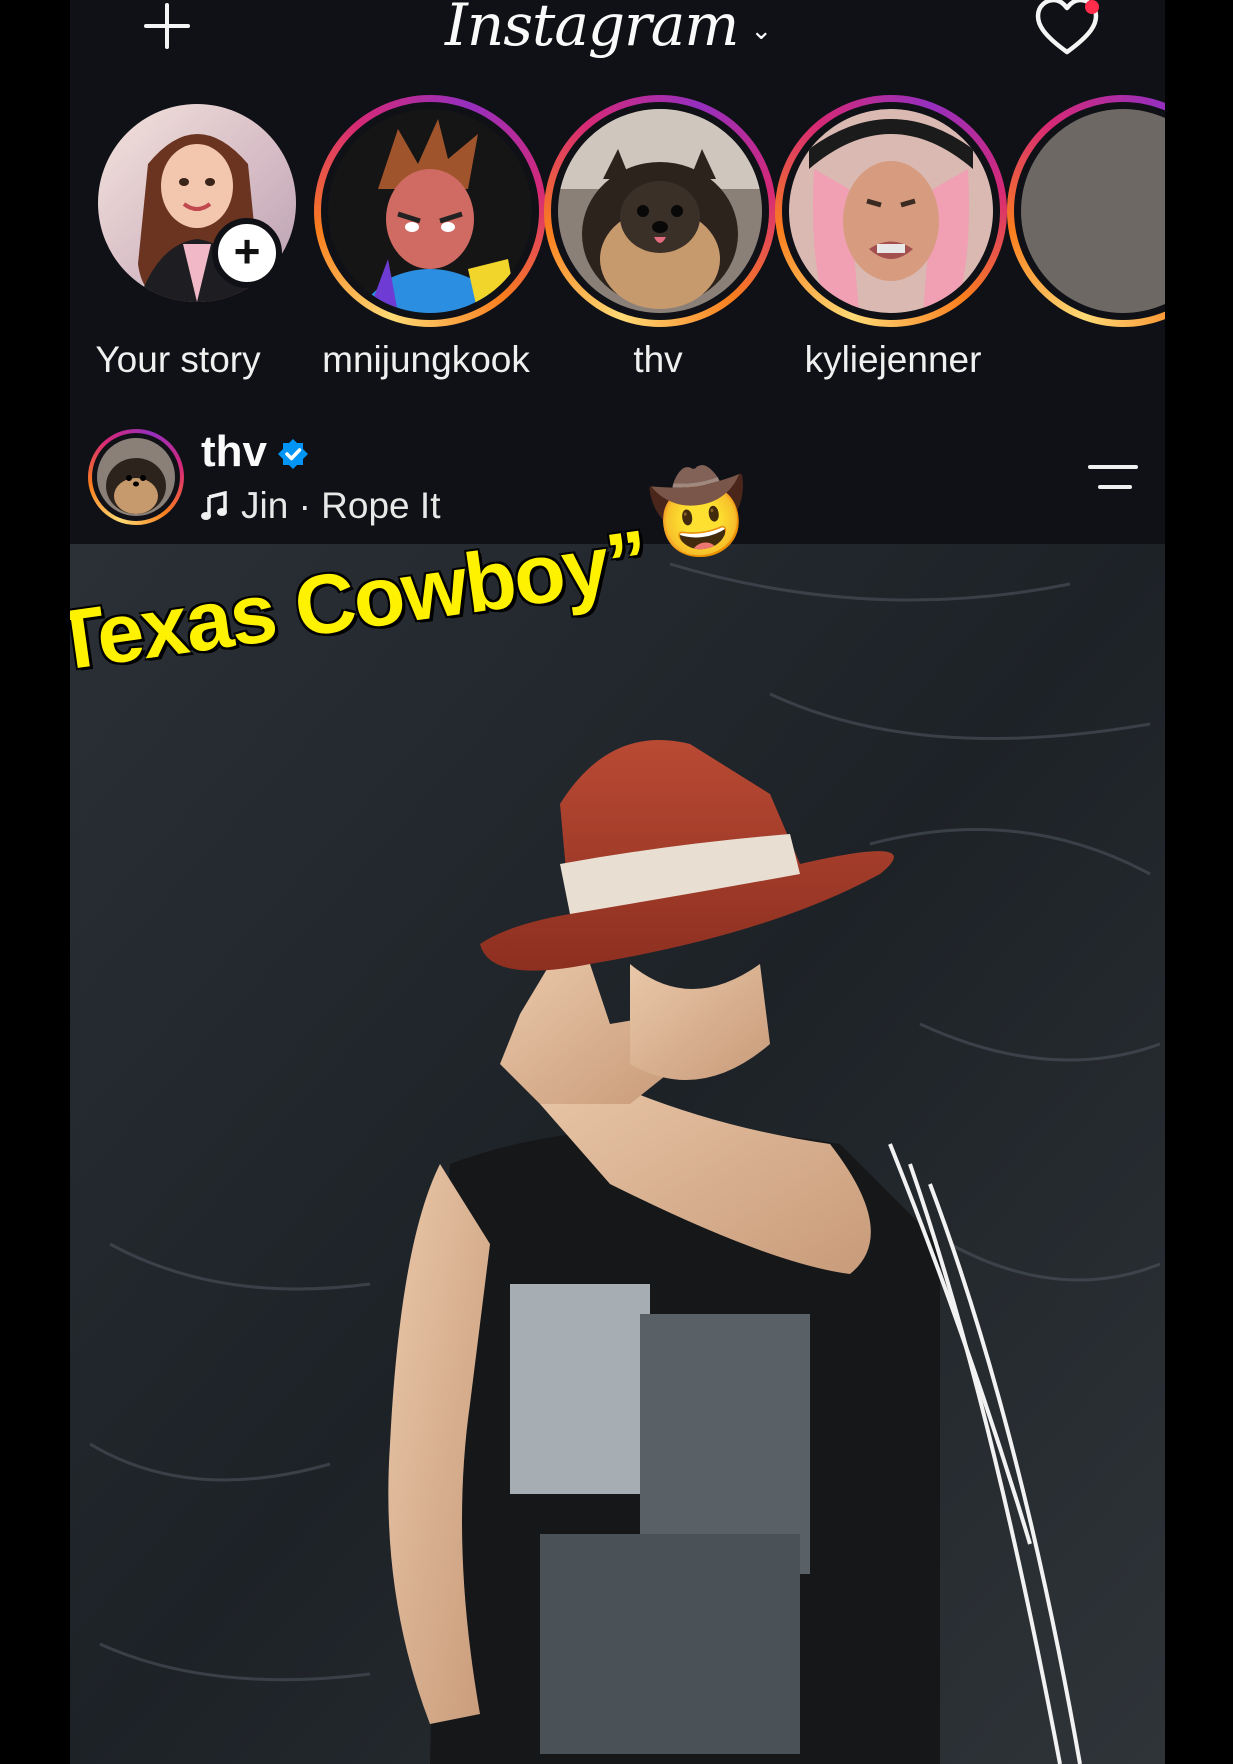 The image size is (1233, 1764). What do you see at coordinates (341, 505) in the screenshot?
I see `music-track-label: Jin · Rope It` at bounding box center [341, 505].